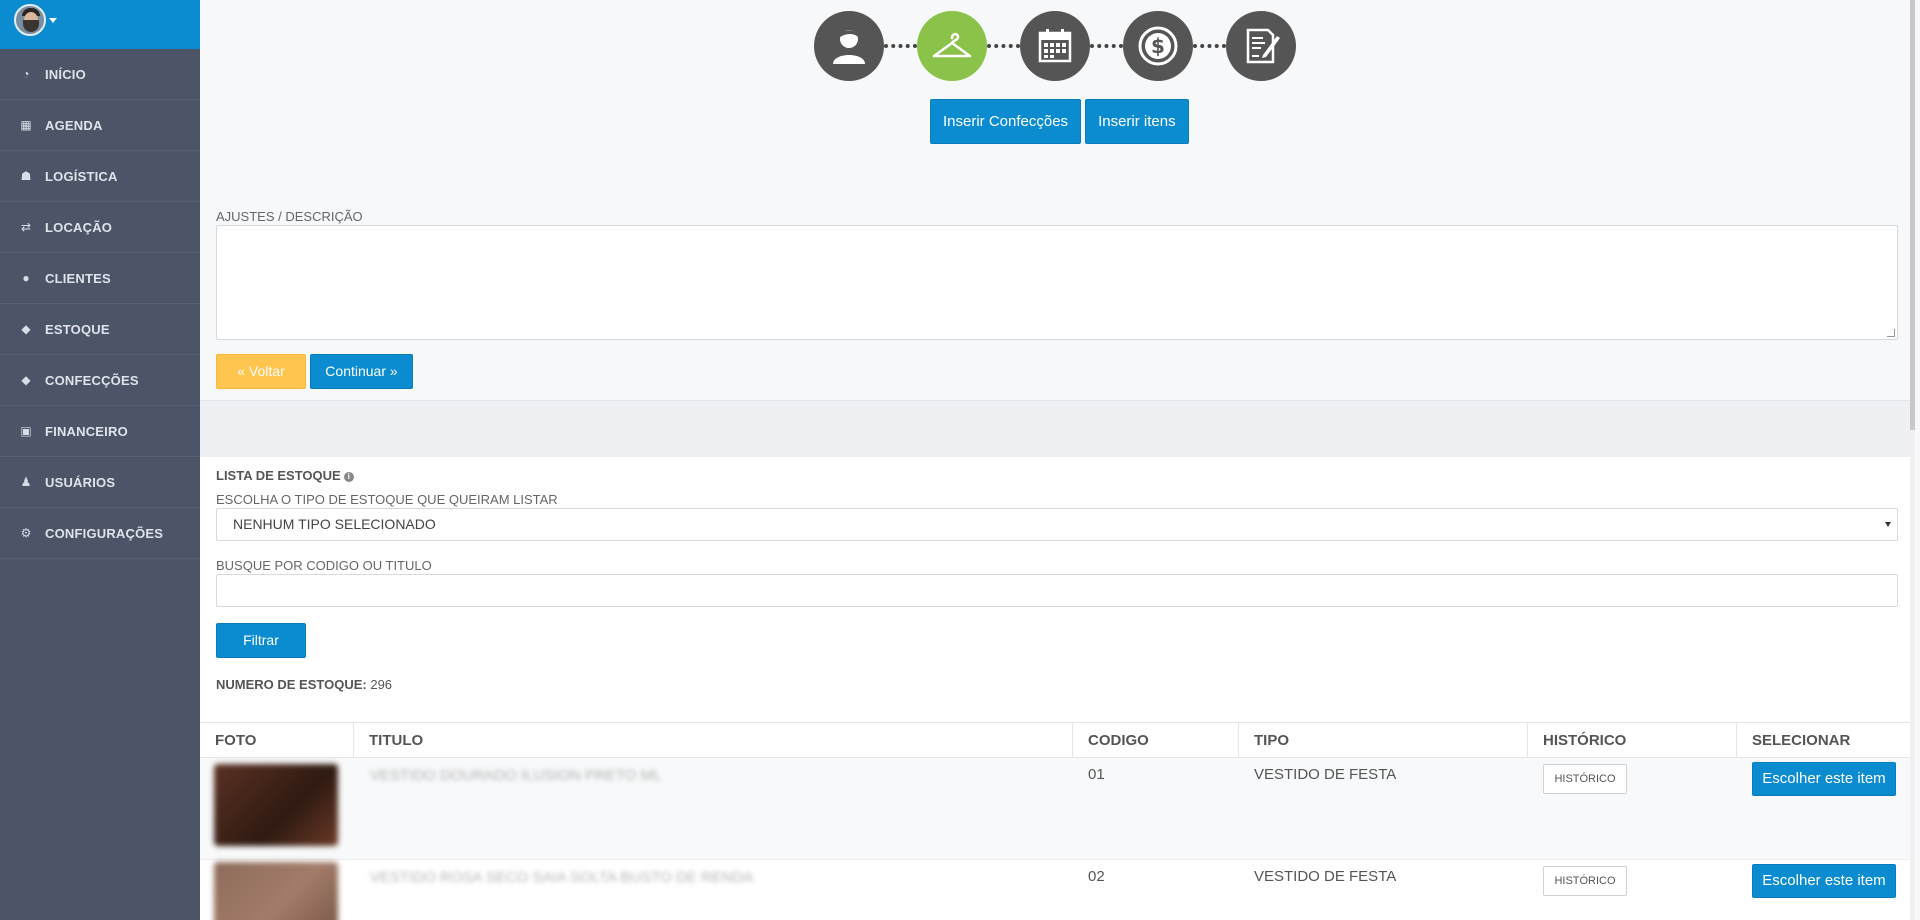  I want to click on ajustes-textarea, so click(1057, 282).